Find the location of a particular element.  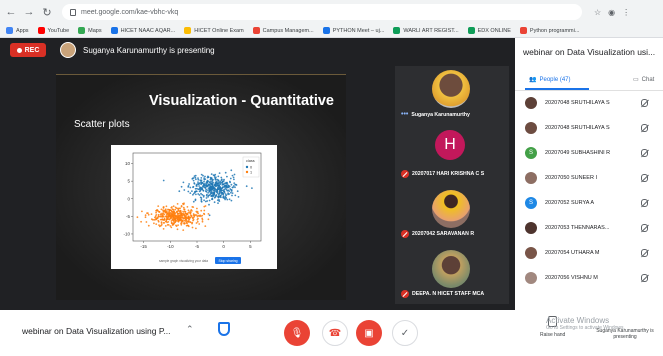

y-tick-label: 0 is located at coordinates (128, 198).